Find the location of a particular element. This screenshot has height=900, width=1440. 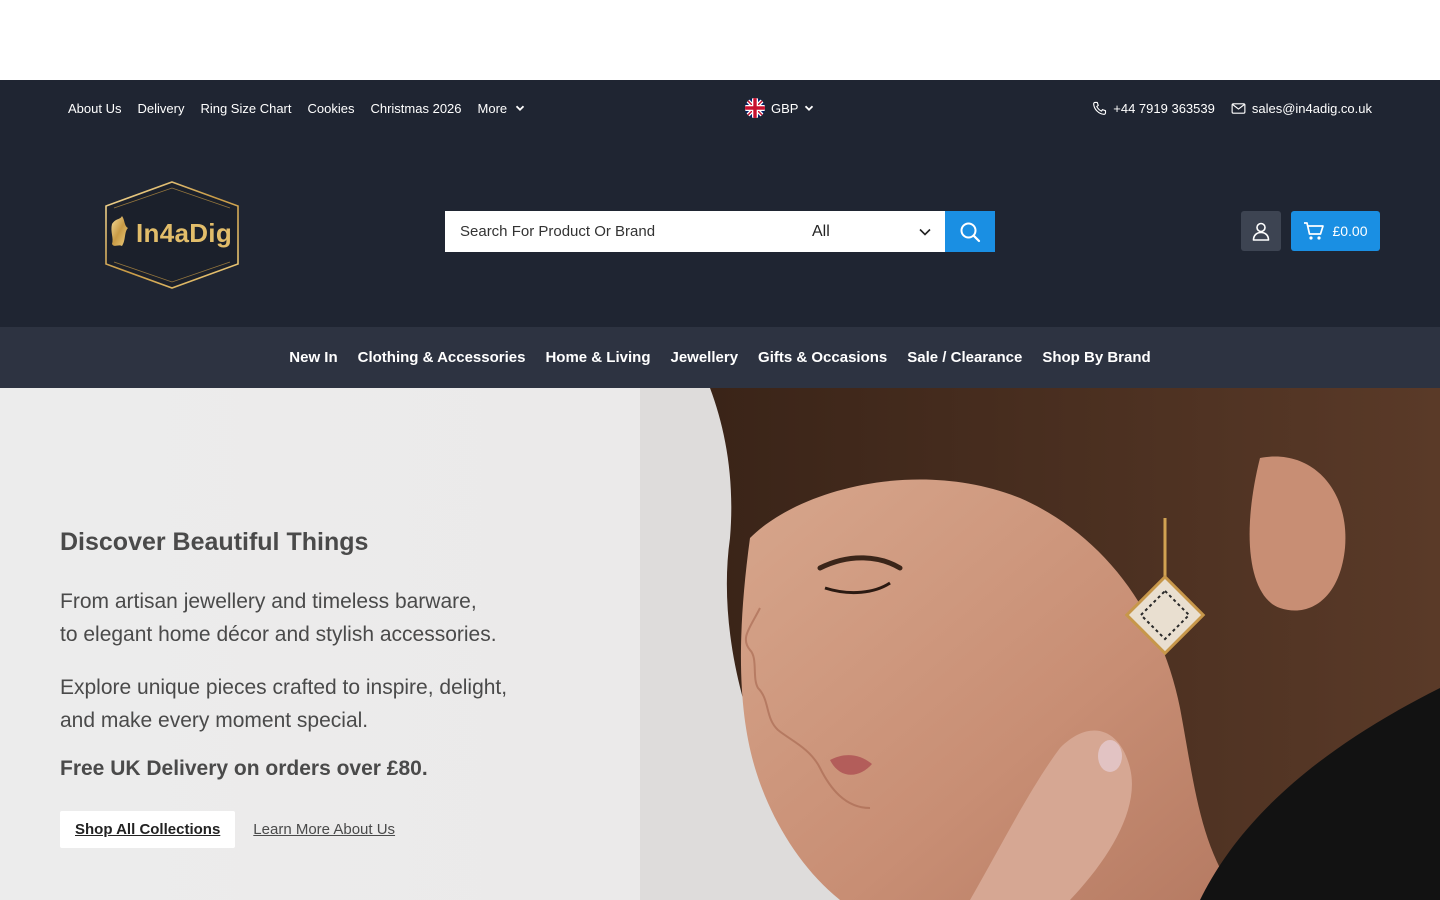

search-bar: All is located at coordinates (720, 231).